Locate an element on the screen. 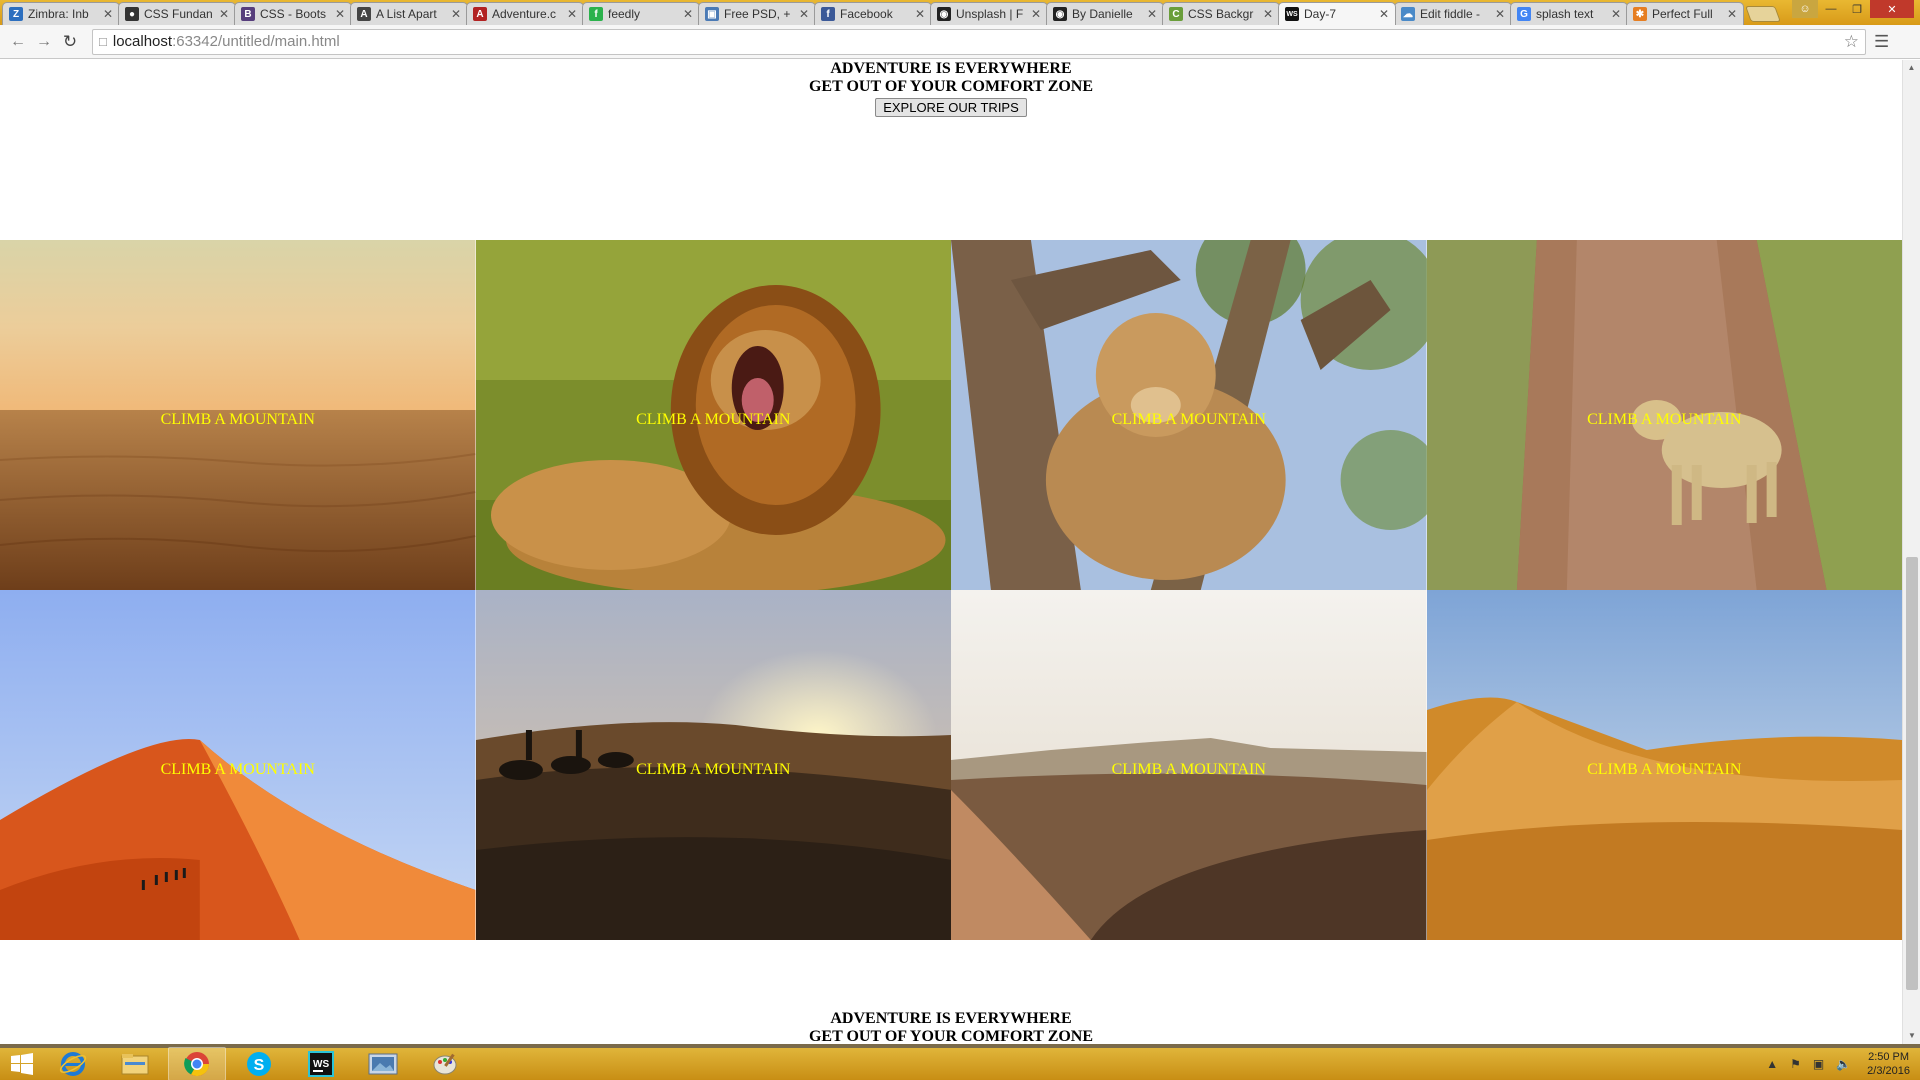  action-center-flag-icon: ⚑ is located at coordinates (1795, 1064).